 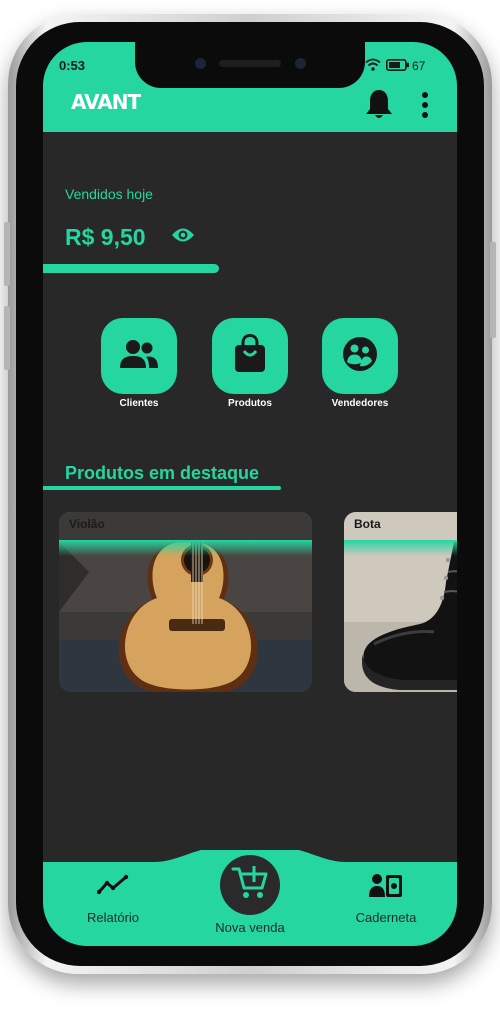 What do you see at coordinates (109, 194) in the screenshot?
I see `sales-today-label: Vendidos hoje` at bounding box center [109, 194].